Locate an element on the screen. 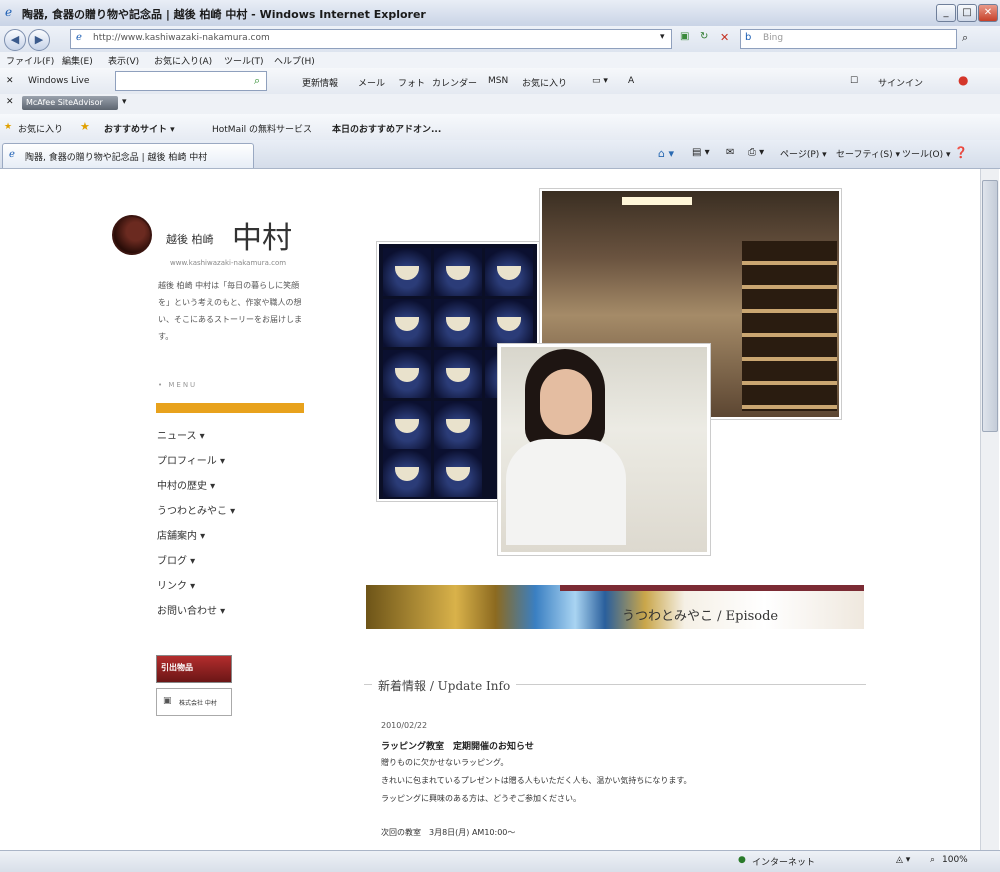  minimize-button: _ is located at coordinates (946, 13).